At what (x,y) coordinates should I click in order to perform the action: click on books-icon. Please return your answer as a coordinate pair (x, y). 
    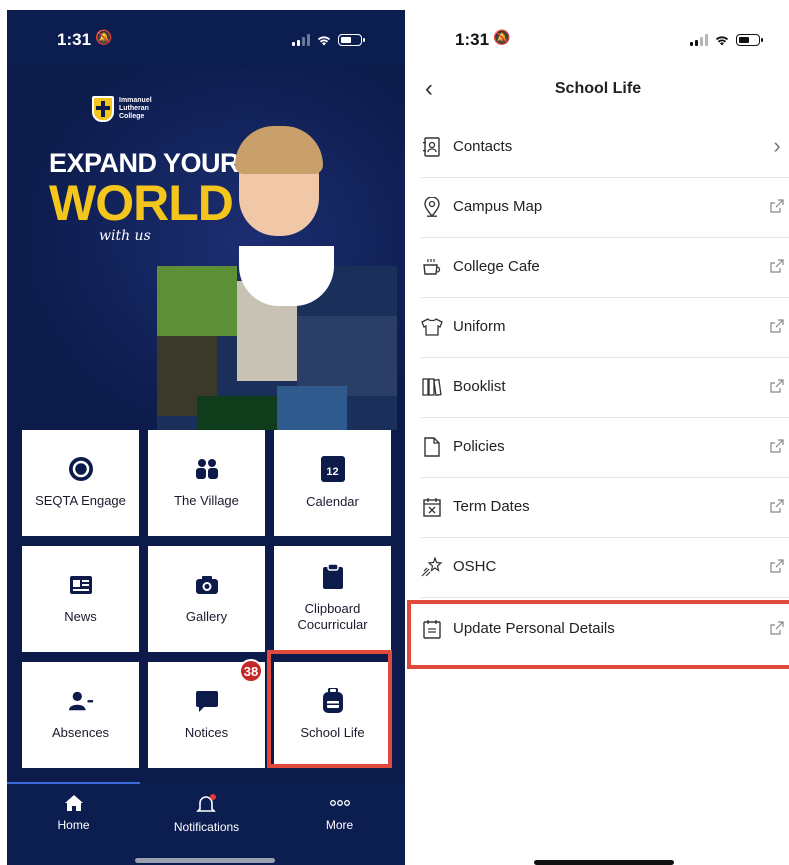
    Looking at the image, I should click on (432, 387).